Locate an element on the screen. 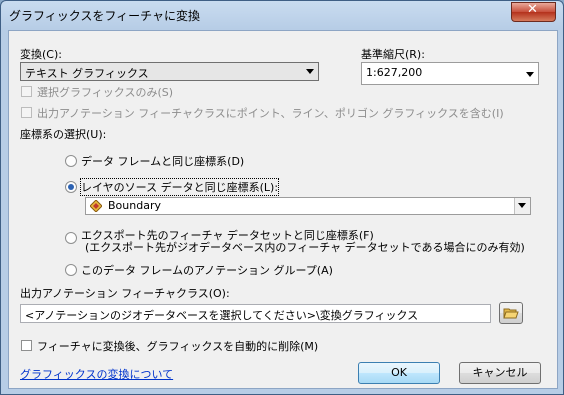 This screenshot has width=564, height=395. window-title: グラフィックスをフィーチャに変換 is located at coordinates (105, 16).